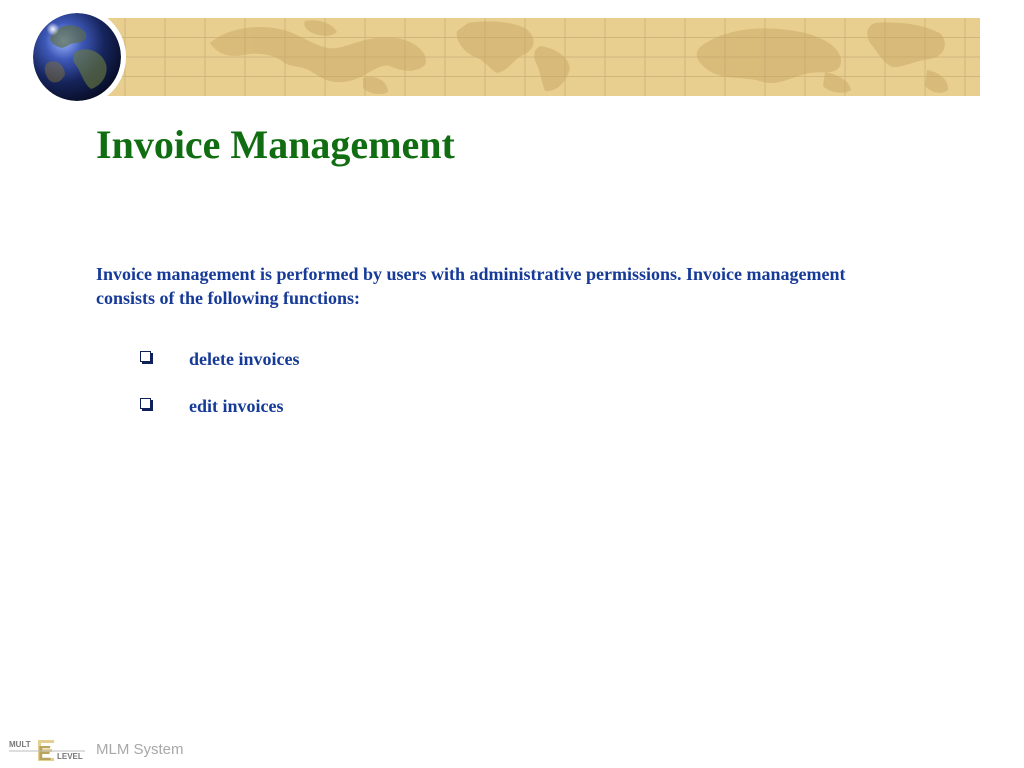 Image resolution: width=1024 pixels, height=768 pixels. Describe the element at coordinates (20, 744) in the screenshot. I see `logo-top-text: MULT` at that location.